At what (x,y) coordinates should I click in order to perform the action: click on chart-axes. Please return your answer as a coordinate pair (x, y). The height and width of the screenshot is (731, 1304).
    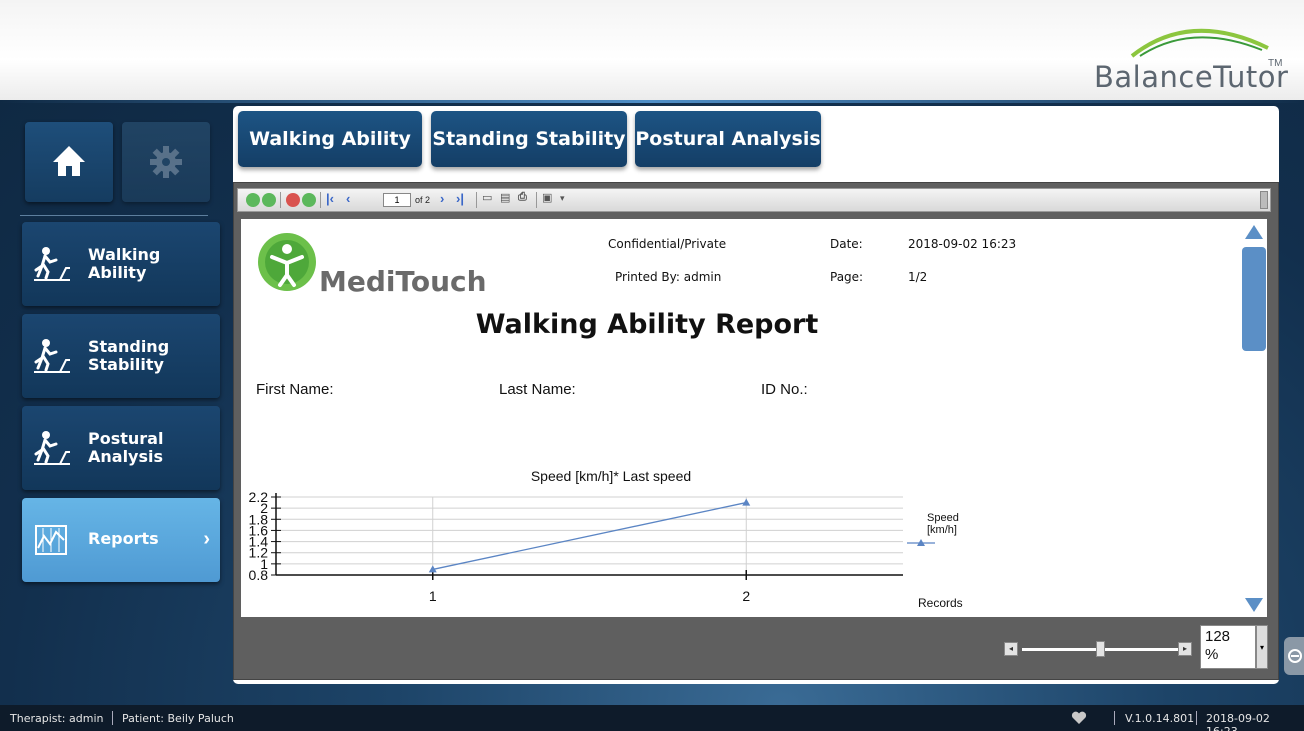
    Looking at the image, I should click on (589, 534).